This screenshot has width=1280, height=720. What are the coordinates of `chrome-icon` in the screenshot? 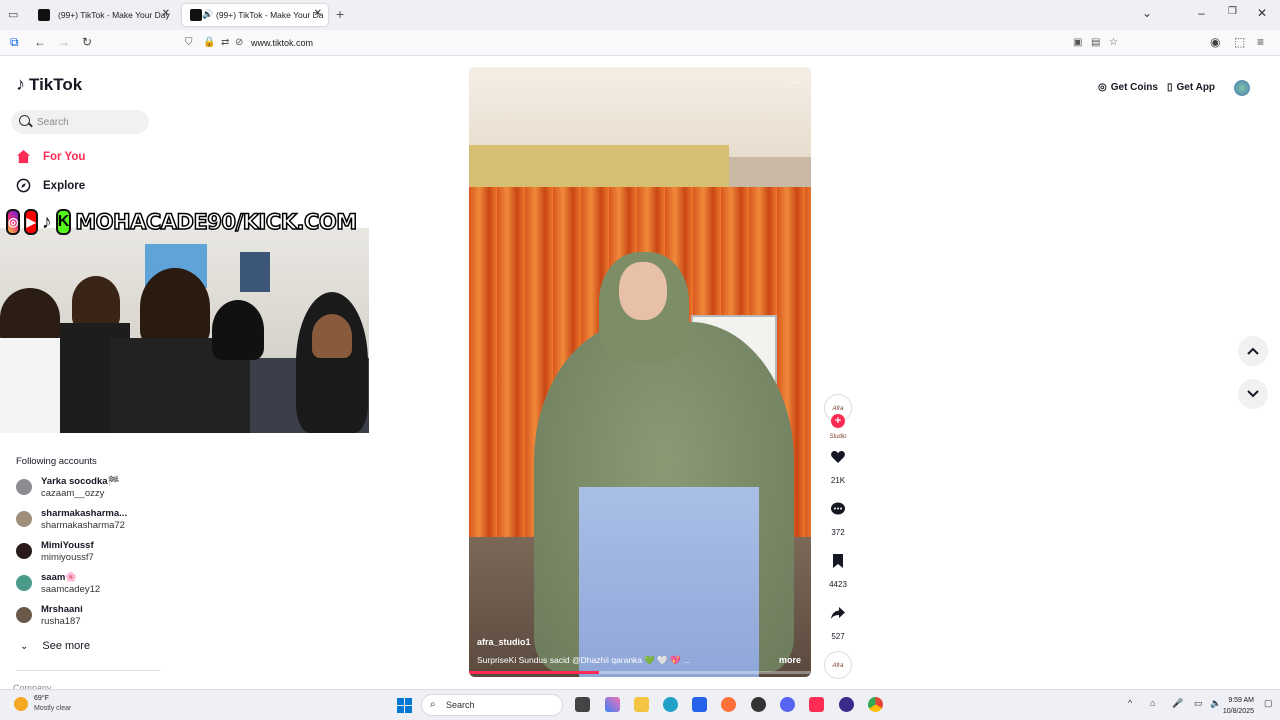 It's located at (875, 704).